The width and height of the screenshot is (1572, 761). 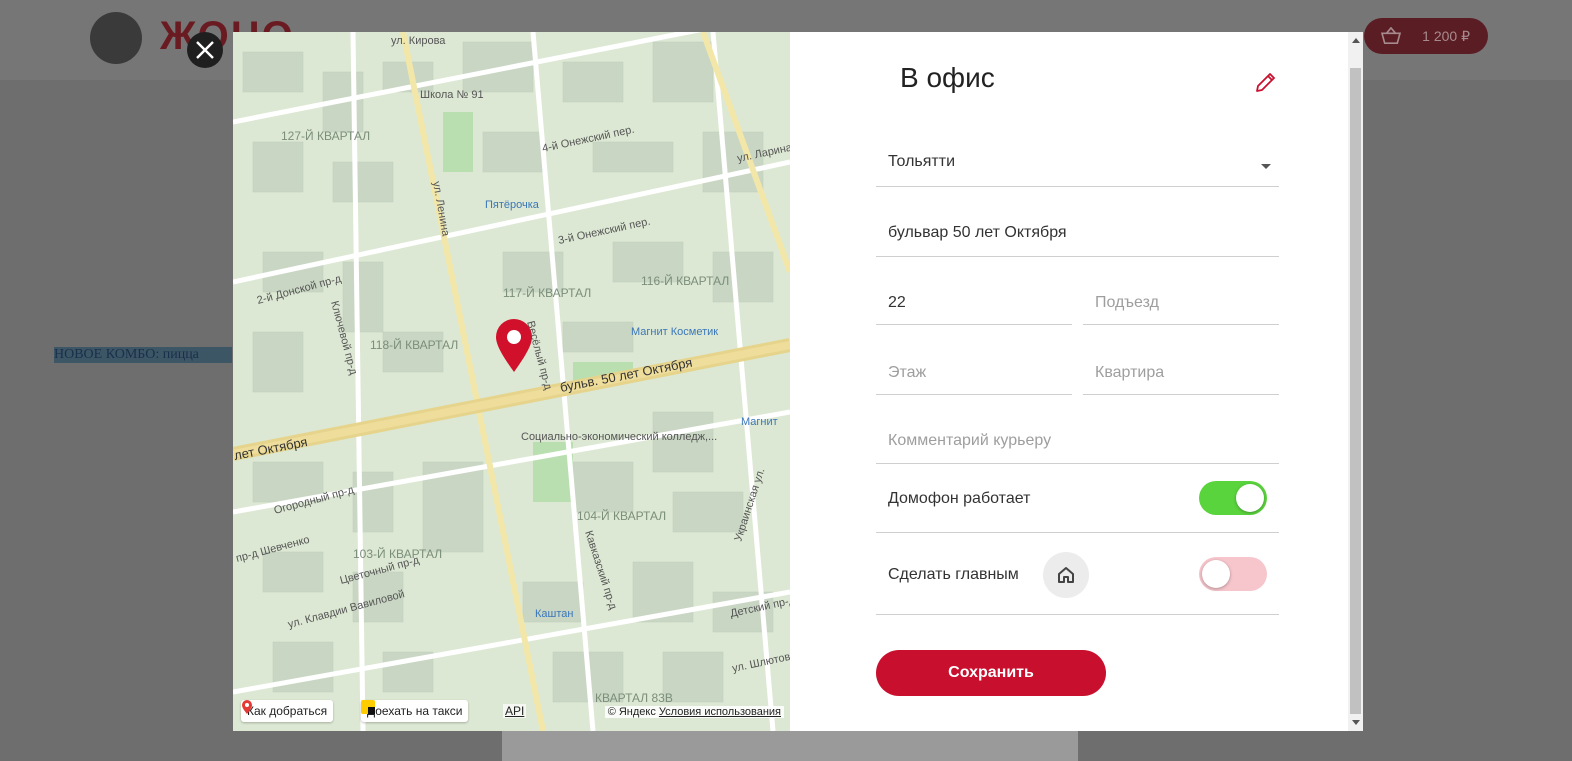 I want to click on save-button: Сохранить, so click(x=991, y=673).